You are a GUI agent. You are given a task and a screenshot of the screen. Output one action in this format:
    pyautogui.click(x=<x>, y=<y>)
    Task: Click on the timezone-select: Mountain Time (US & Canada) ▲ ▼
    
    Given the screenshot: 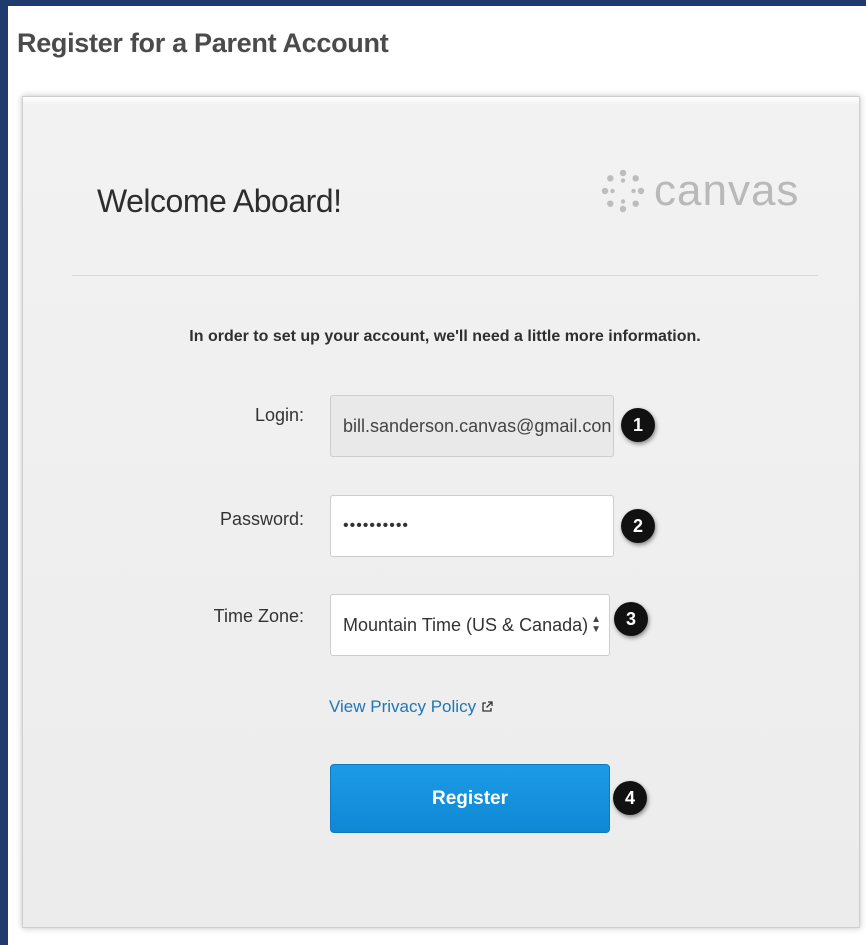 What is the action you would take?
    pyautogui.click(x=470, y=625)
    